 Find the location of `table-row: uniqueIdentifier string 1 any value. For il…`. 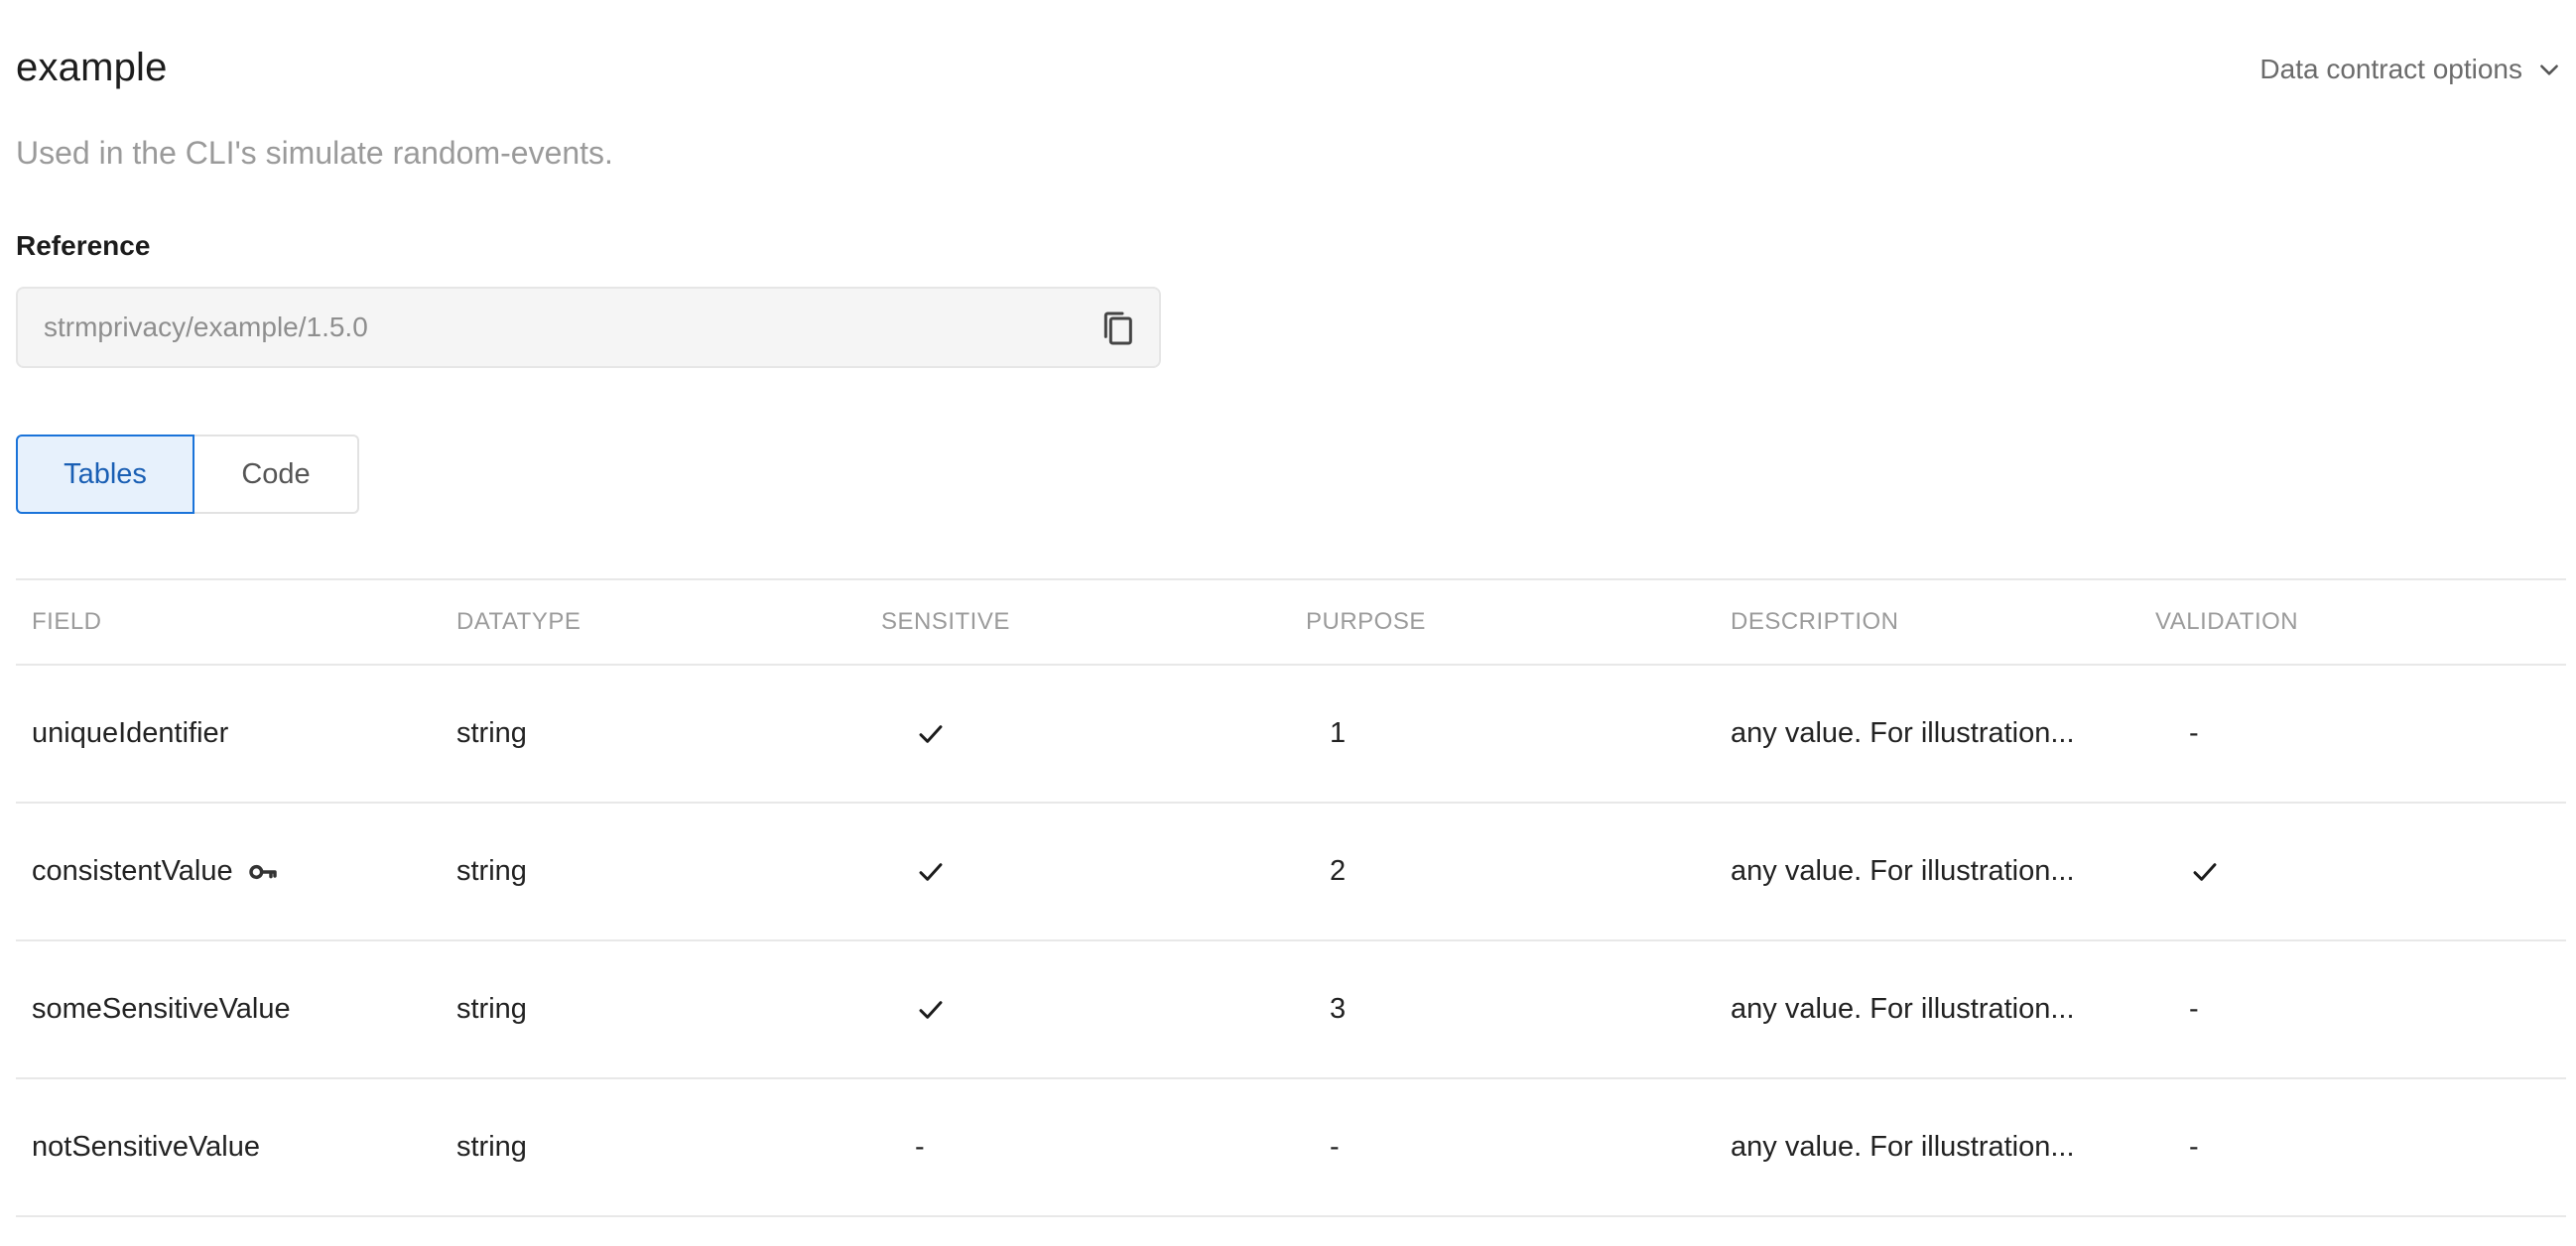

table-row: uniqueIdentifier string 1 any value. For il… is located at coordinates (1291, 735).